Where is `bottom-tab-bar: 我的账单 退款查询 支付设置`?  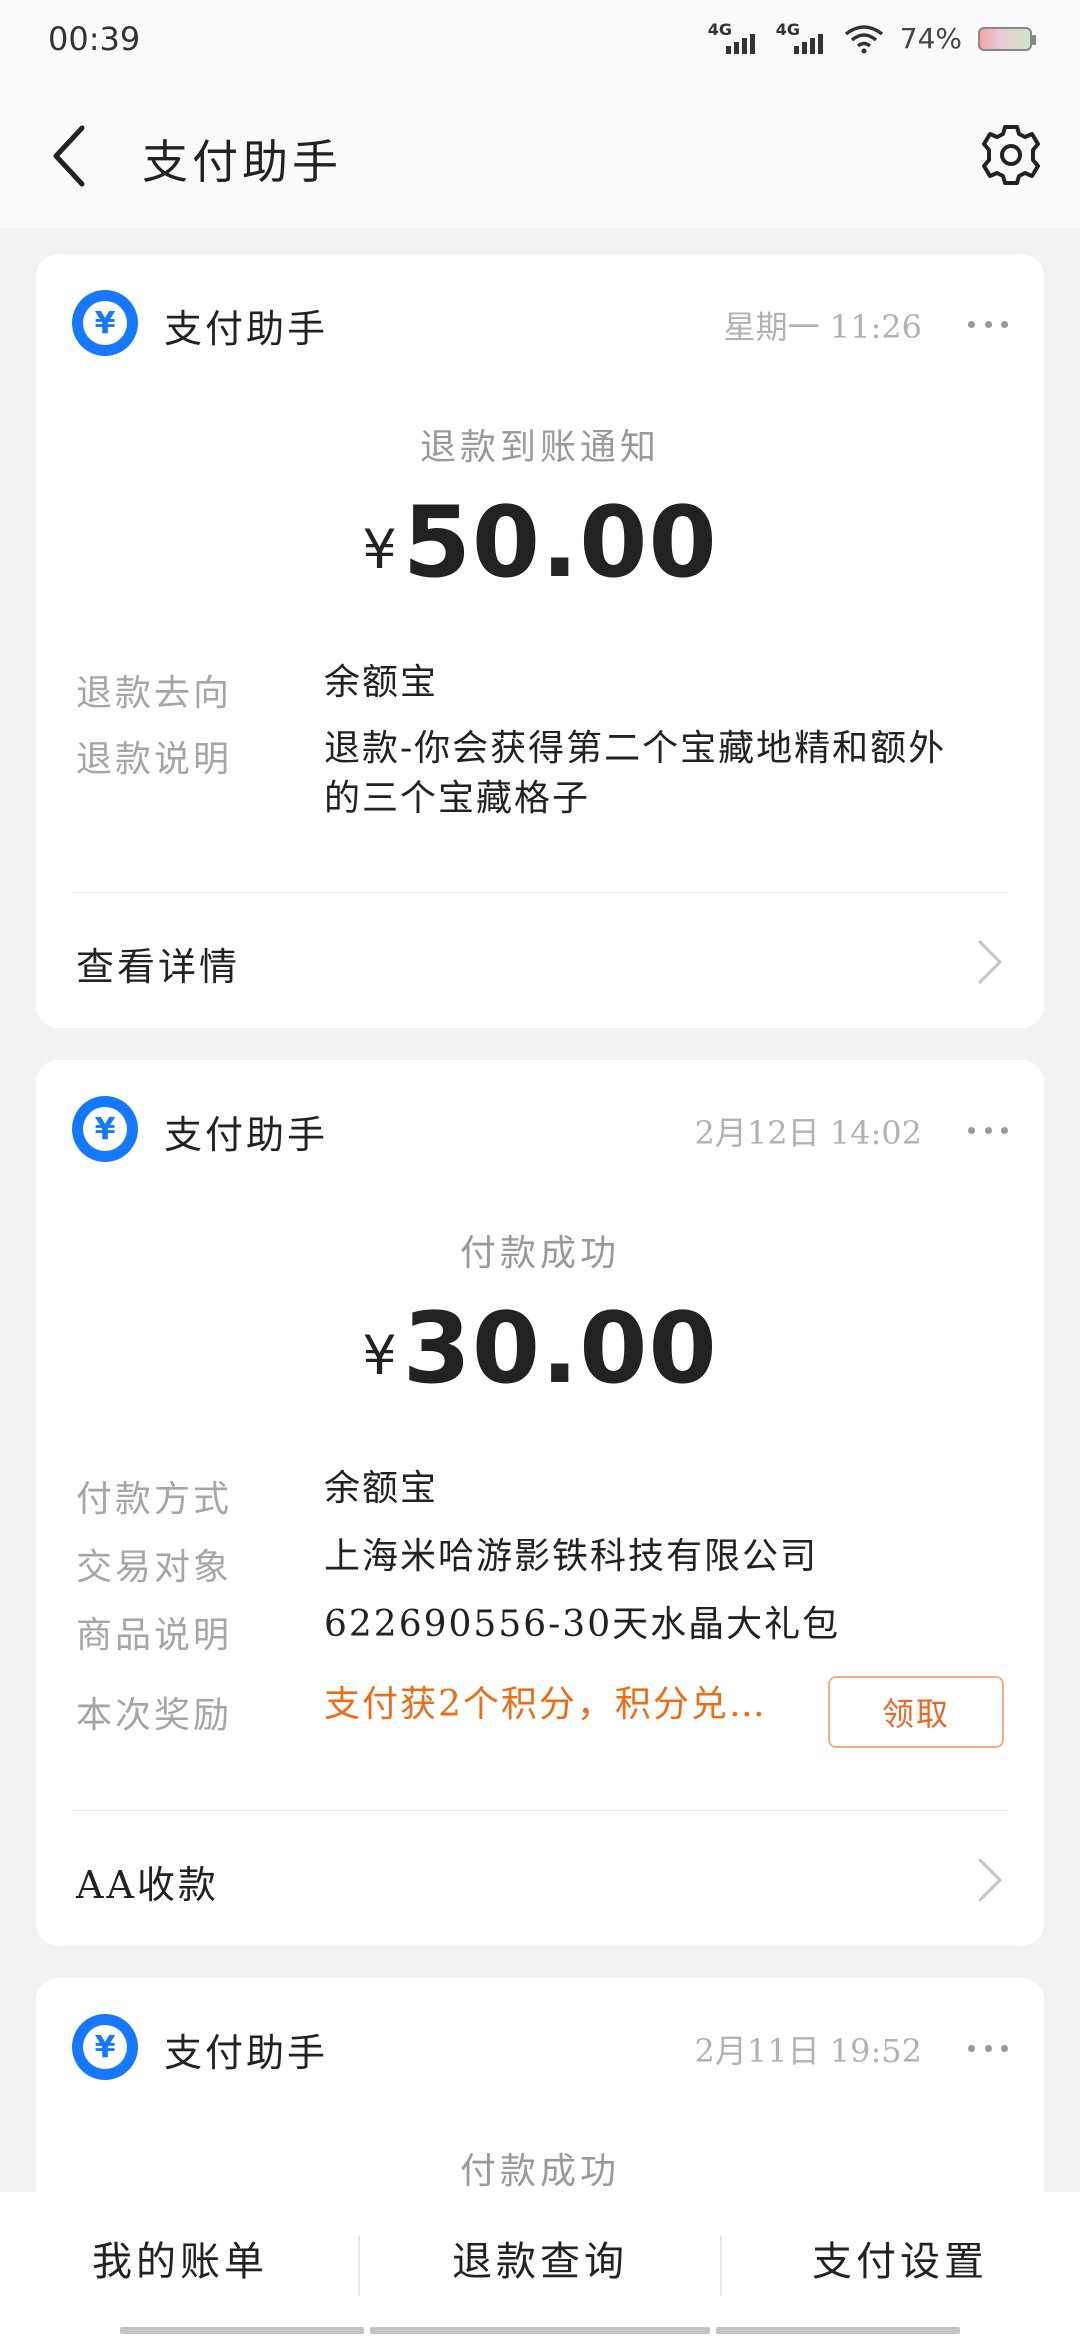 bottom-tab-bar: 我的账单 退款查询 支付设置 is located at coordinates (540, 2266).